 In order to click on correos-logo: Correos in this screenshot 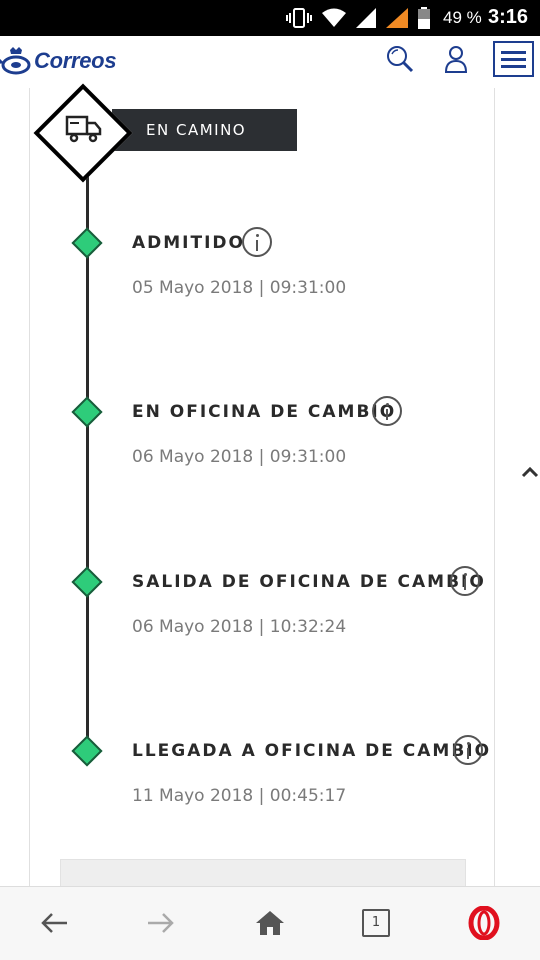, I will do `click(58, 61)`.